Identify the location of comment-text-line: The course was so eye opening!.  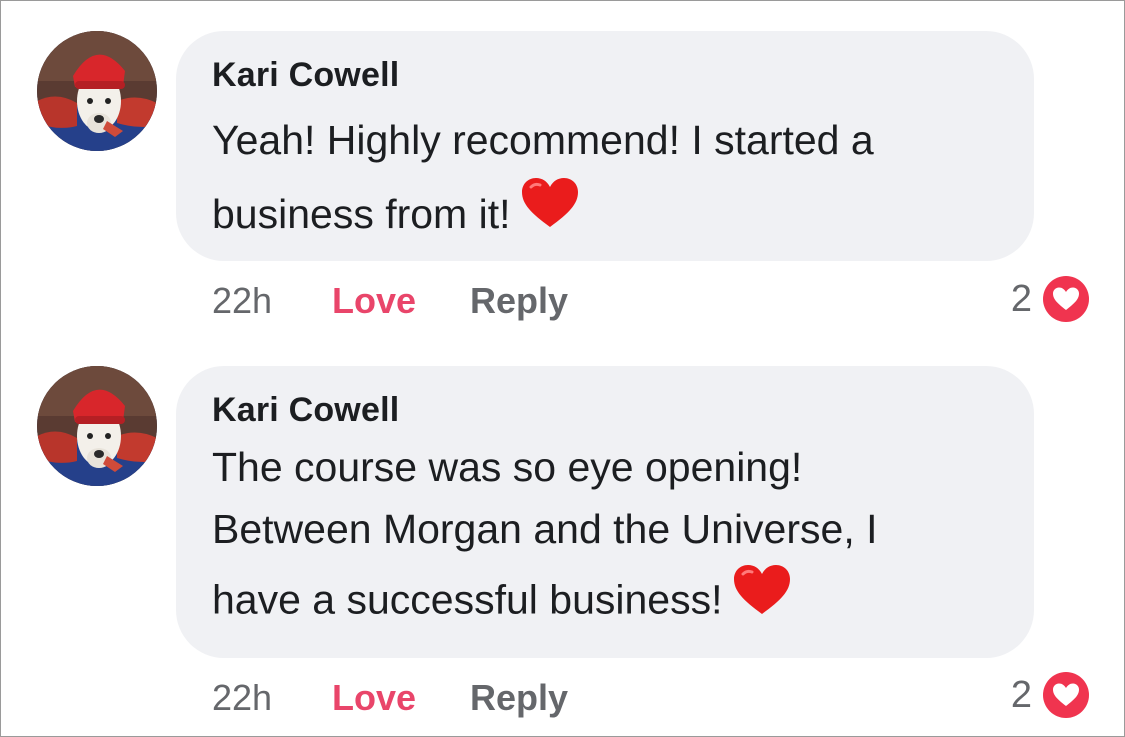
(507, 467).